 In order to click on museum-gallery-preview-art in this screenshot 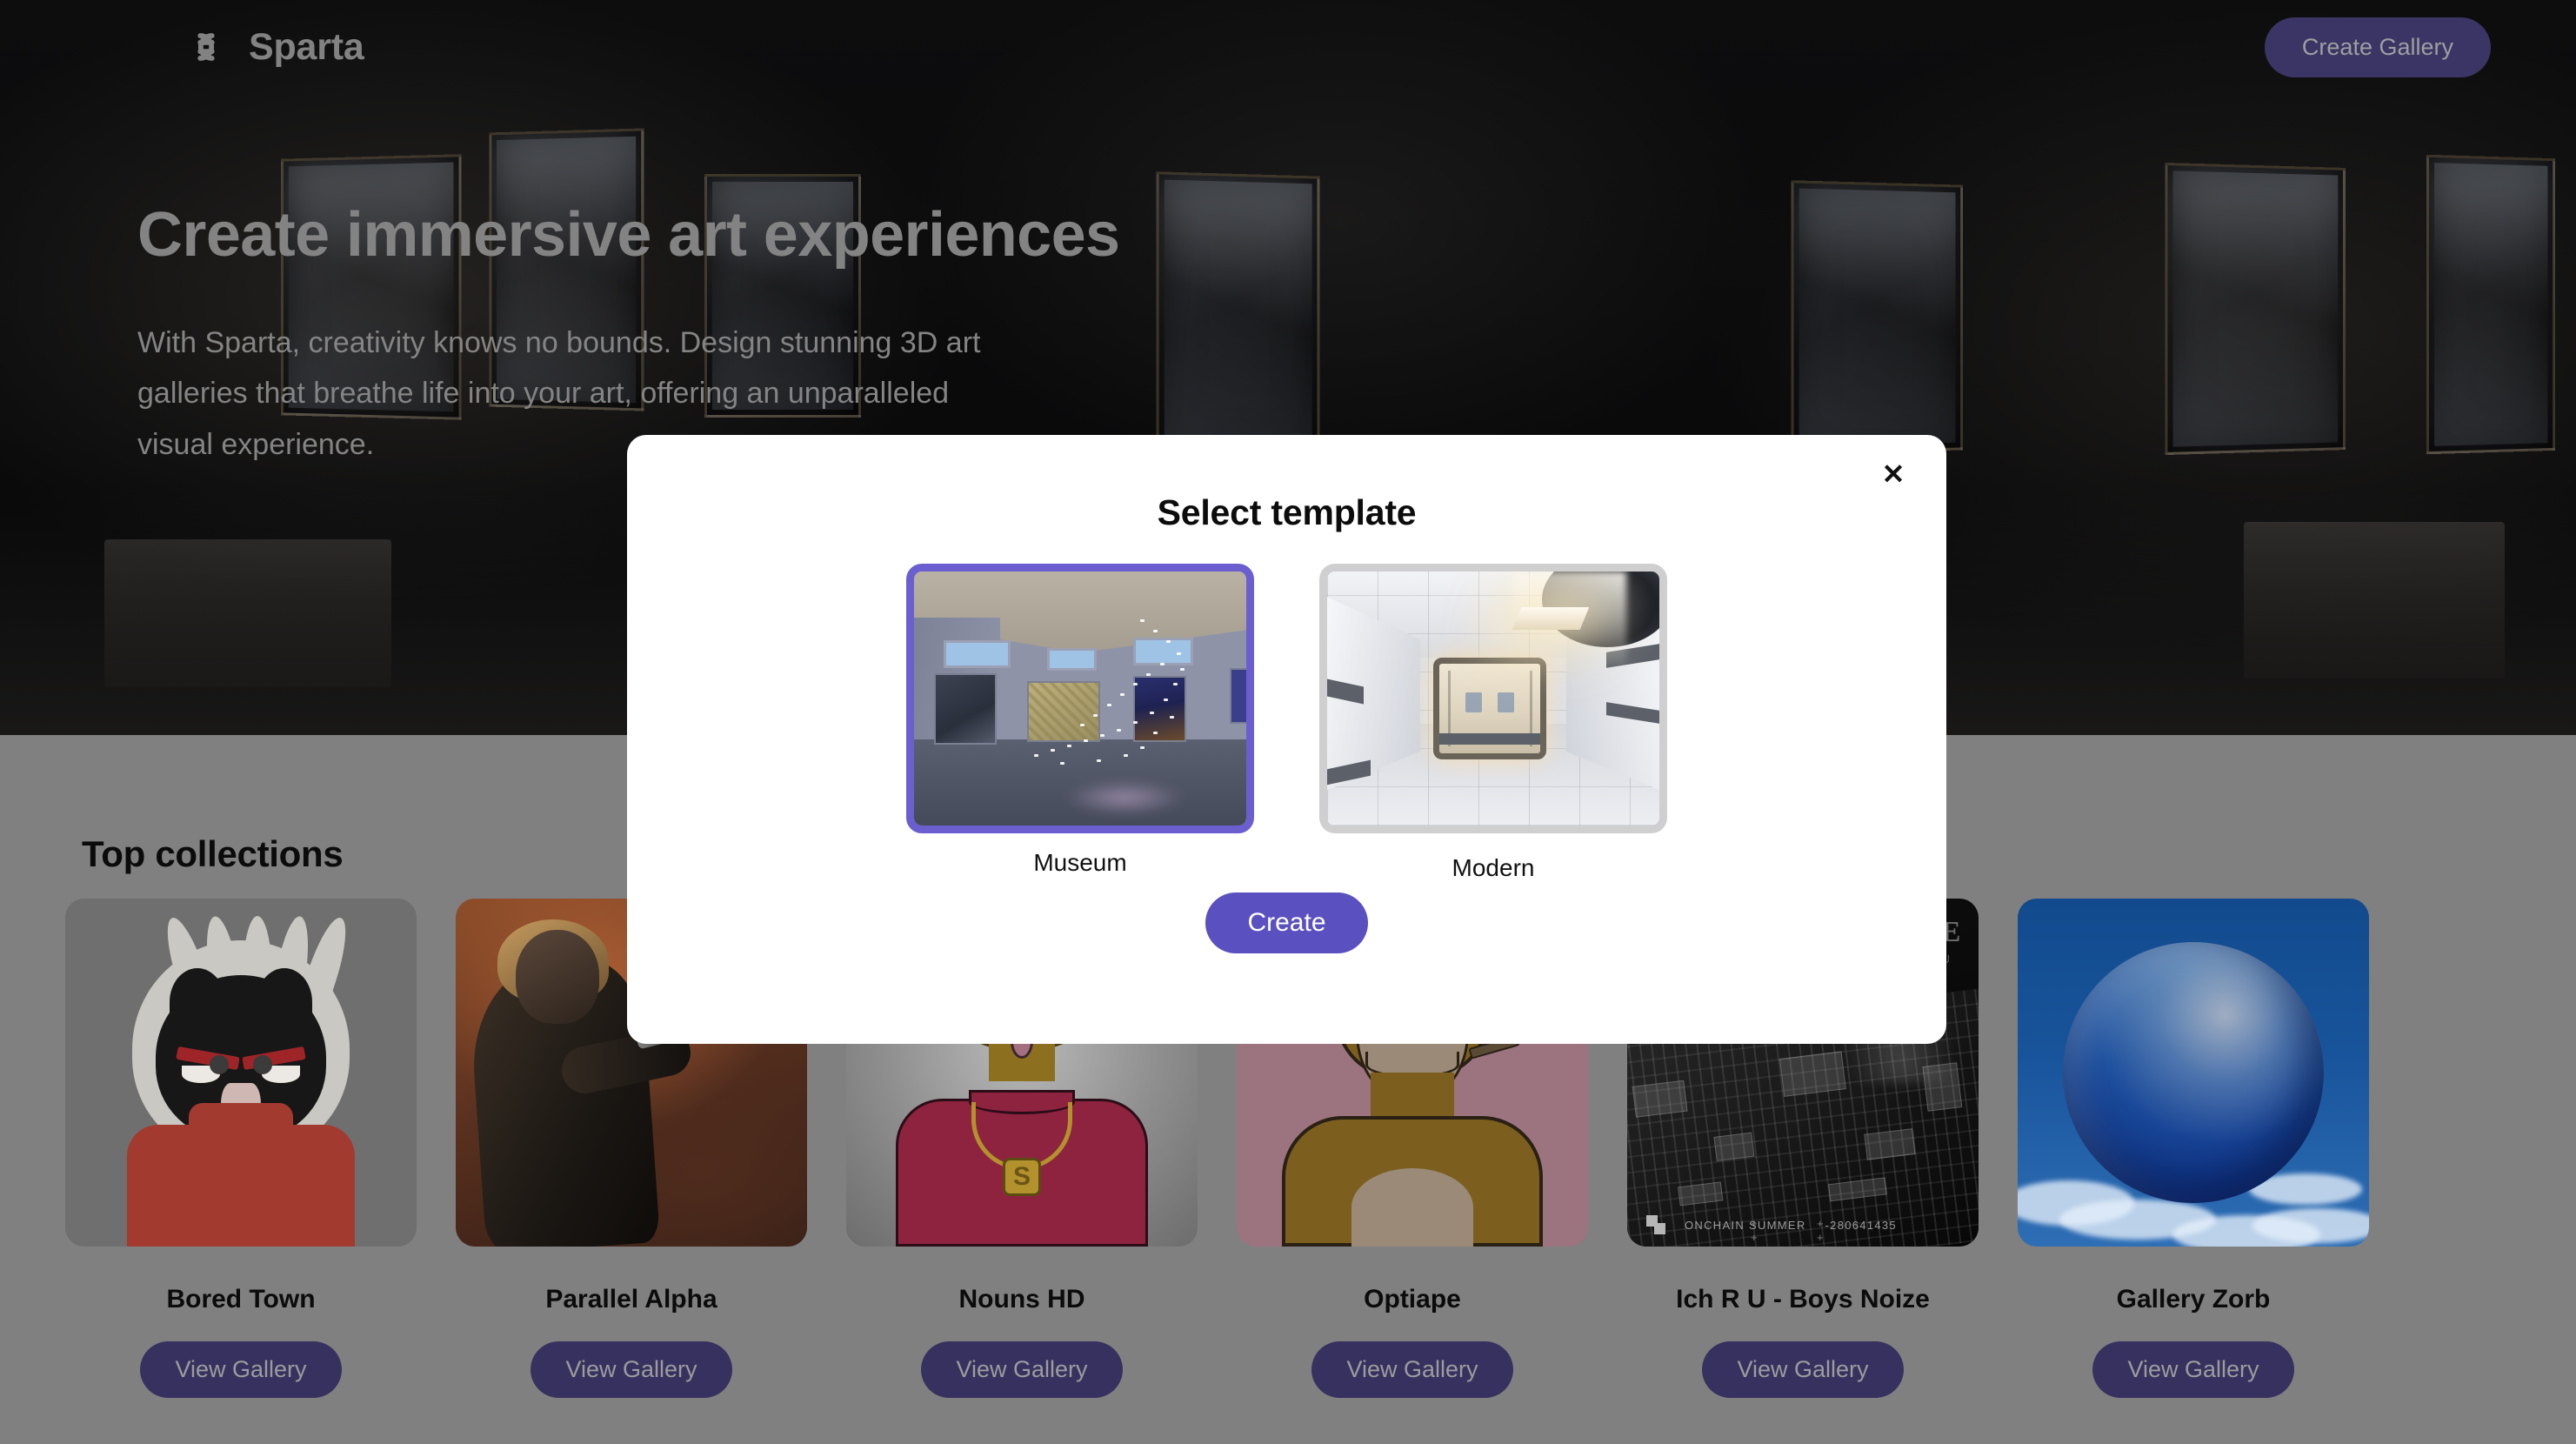, I will do `click(1080, 699)`.